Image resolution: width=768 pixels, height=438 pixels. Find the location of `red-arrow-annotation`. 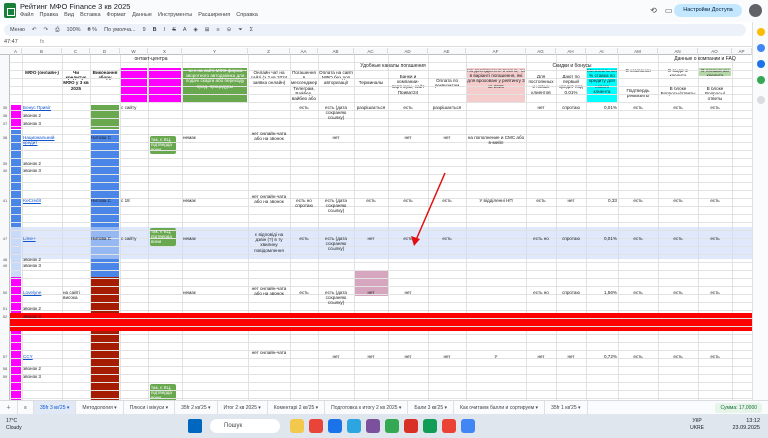

red-arrow-annotation is located at coordinates (428, 209).